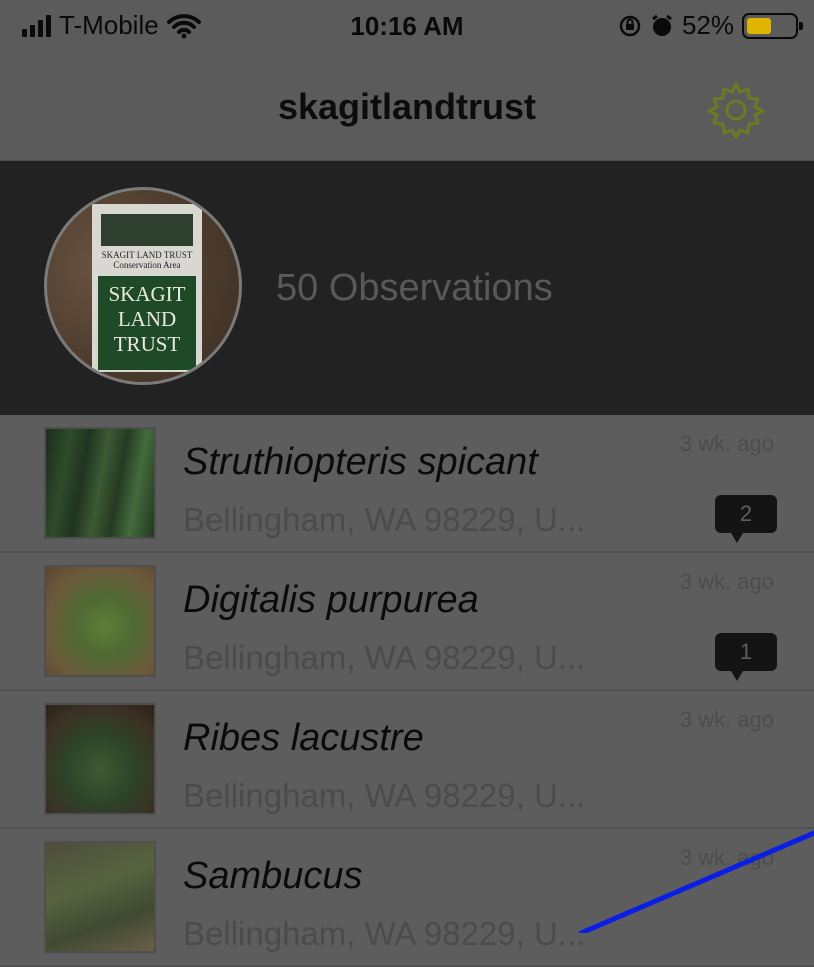 This screenshot has width=814, height=967. I want to click on observation-count: 50 Observations, so click(414, 288).